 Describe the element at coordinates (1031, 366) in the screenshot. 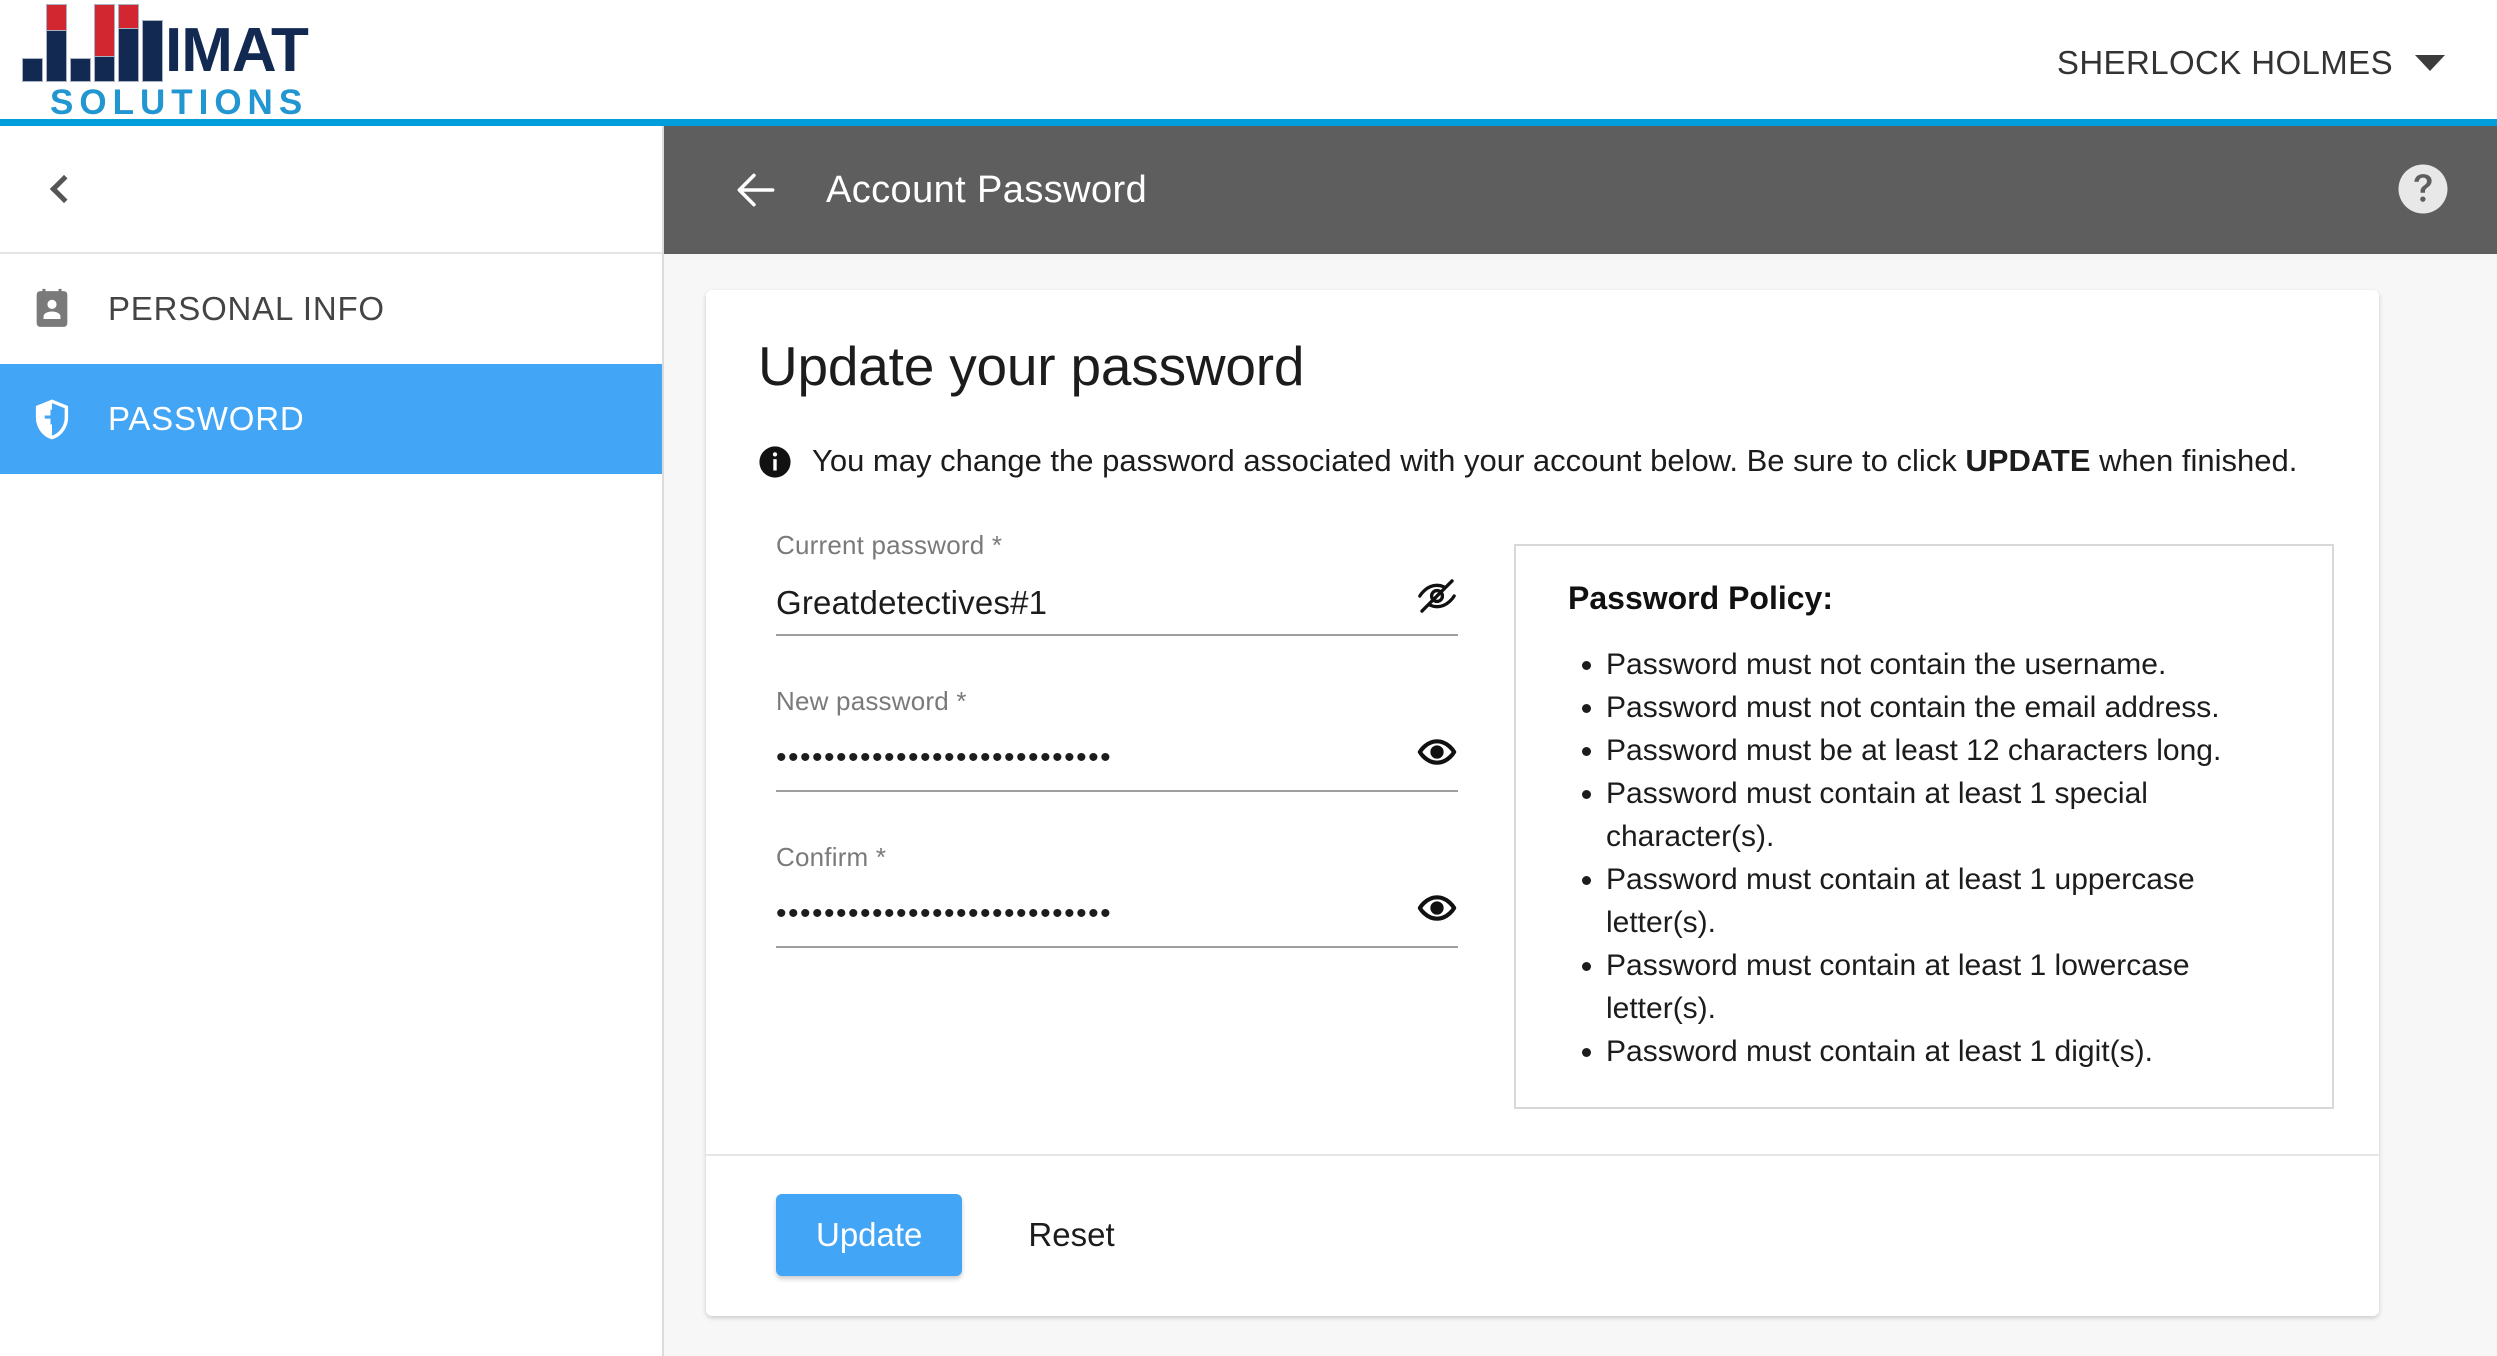

I see `card-heading: Update your password` at that location.